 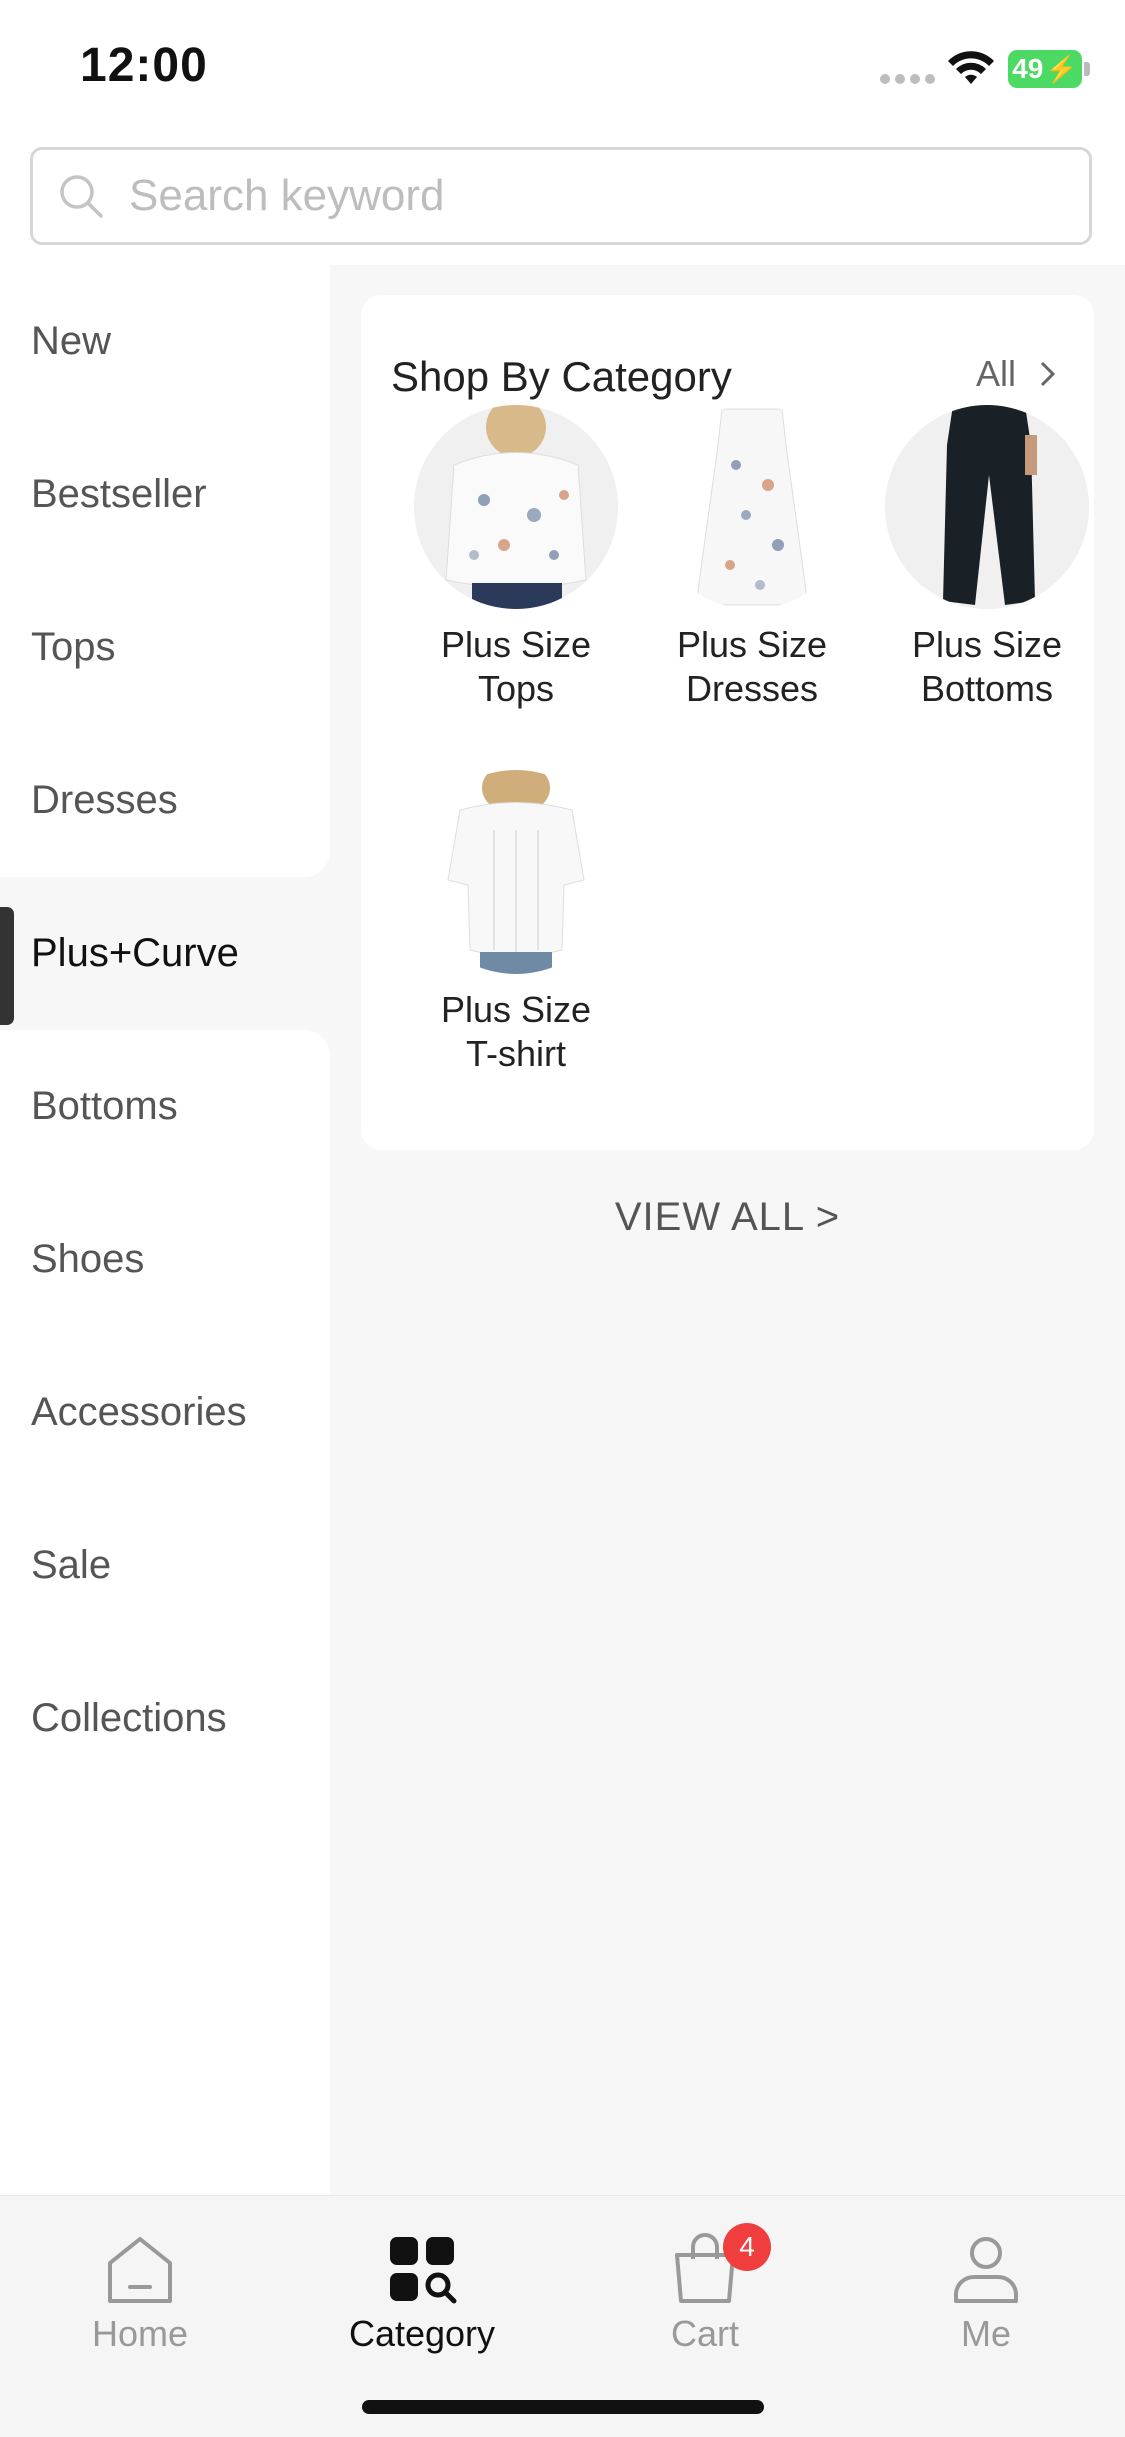 What do you see at coordinates (165, 1995) in the screenshot?
I see `sidebar-empty-area` at bounding box center [165, 1995].